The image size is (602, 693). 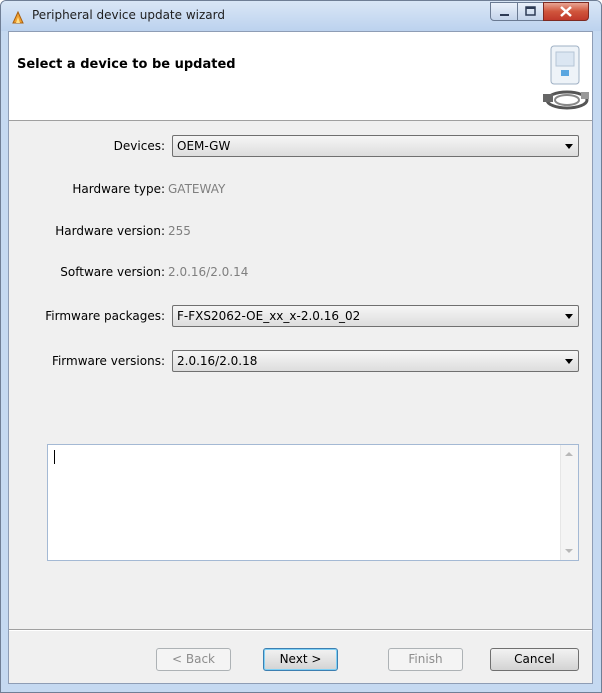 What do you see at coordinates (108, 361) in the screenshot?
I see `firmware-versions-label: Firmware versions:` at bounding box center [108, 361].